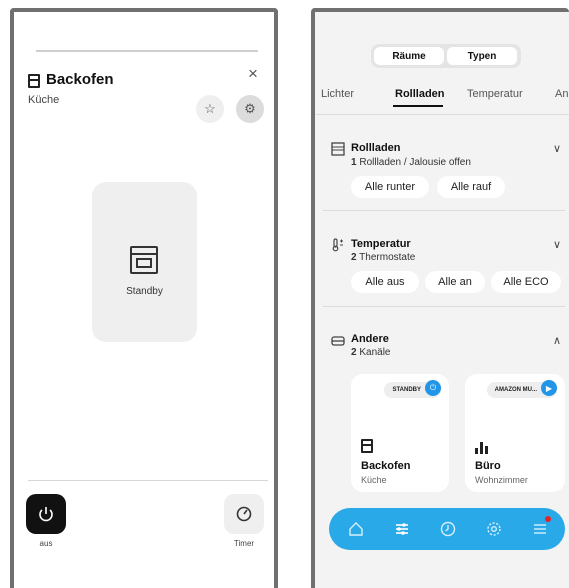 Image resolution: width=569 pixels, height=588 pixels. Describe the element at coordinates (420, 94) in the screenshot. I see `tab-rollladen: Rollladen` at that location.